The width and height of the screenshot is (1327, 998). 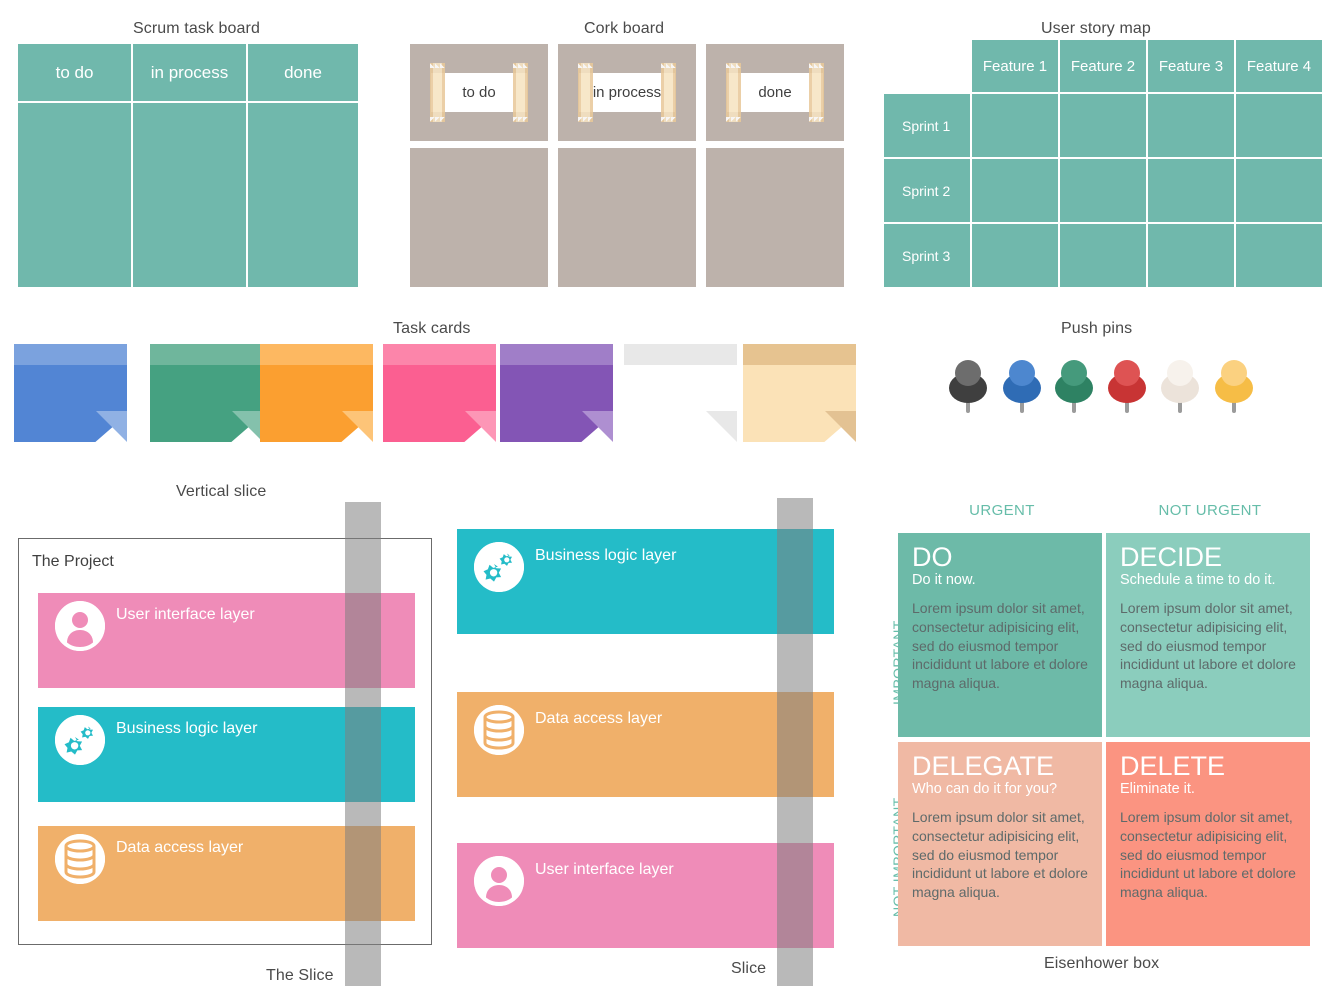 I want to click on eisenhower-col-header: URGENT, so click(x=1002, y=510).